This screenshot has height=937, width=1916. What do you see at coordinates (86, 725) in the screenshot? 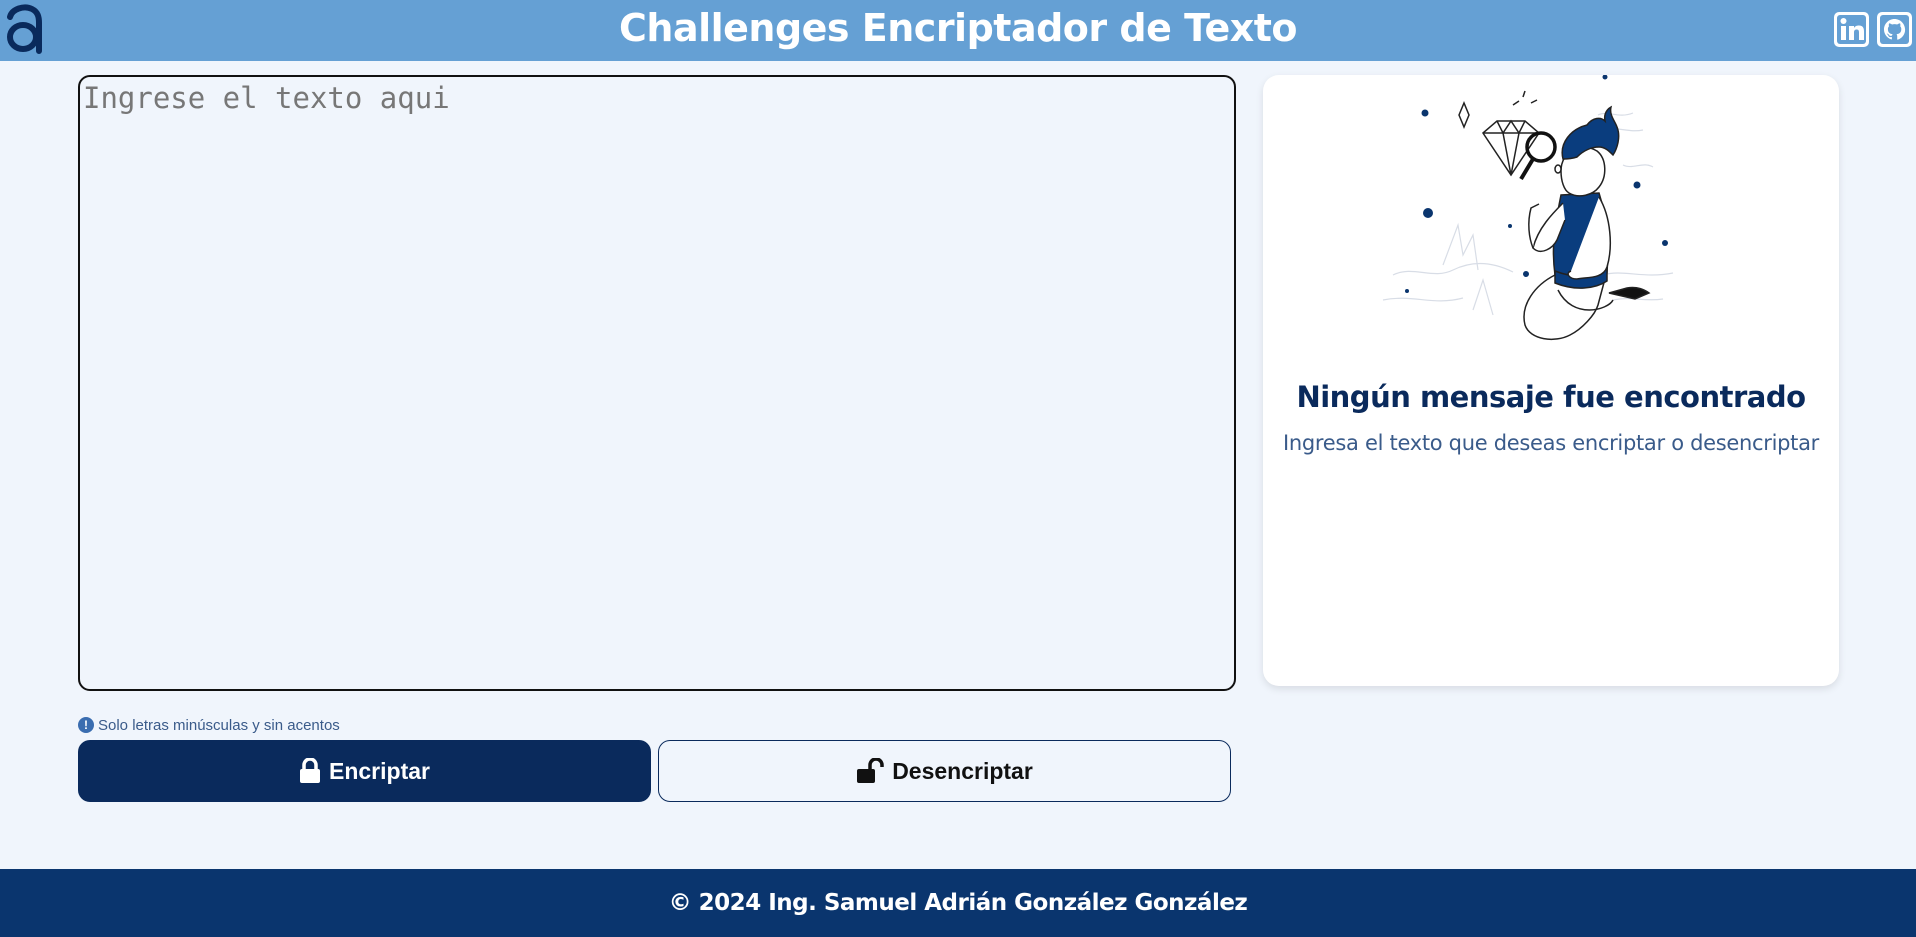
I see `exclamation-circle-icon: !` at bounding box center [86, 725].